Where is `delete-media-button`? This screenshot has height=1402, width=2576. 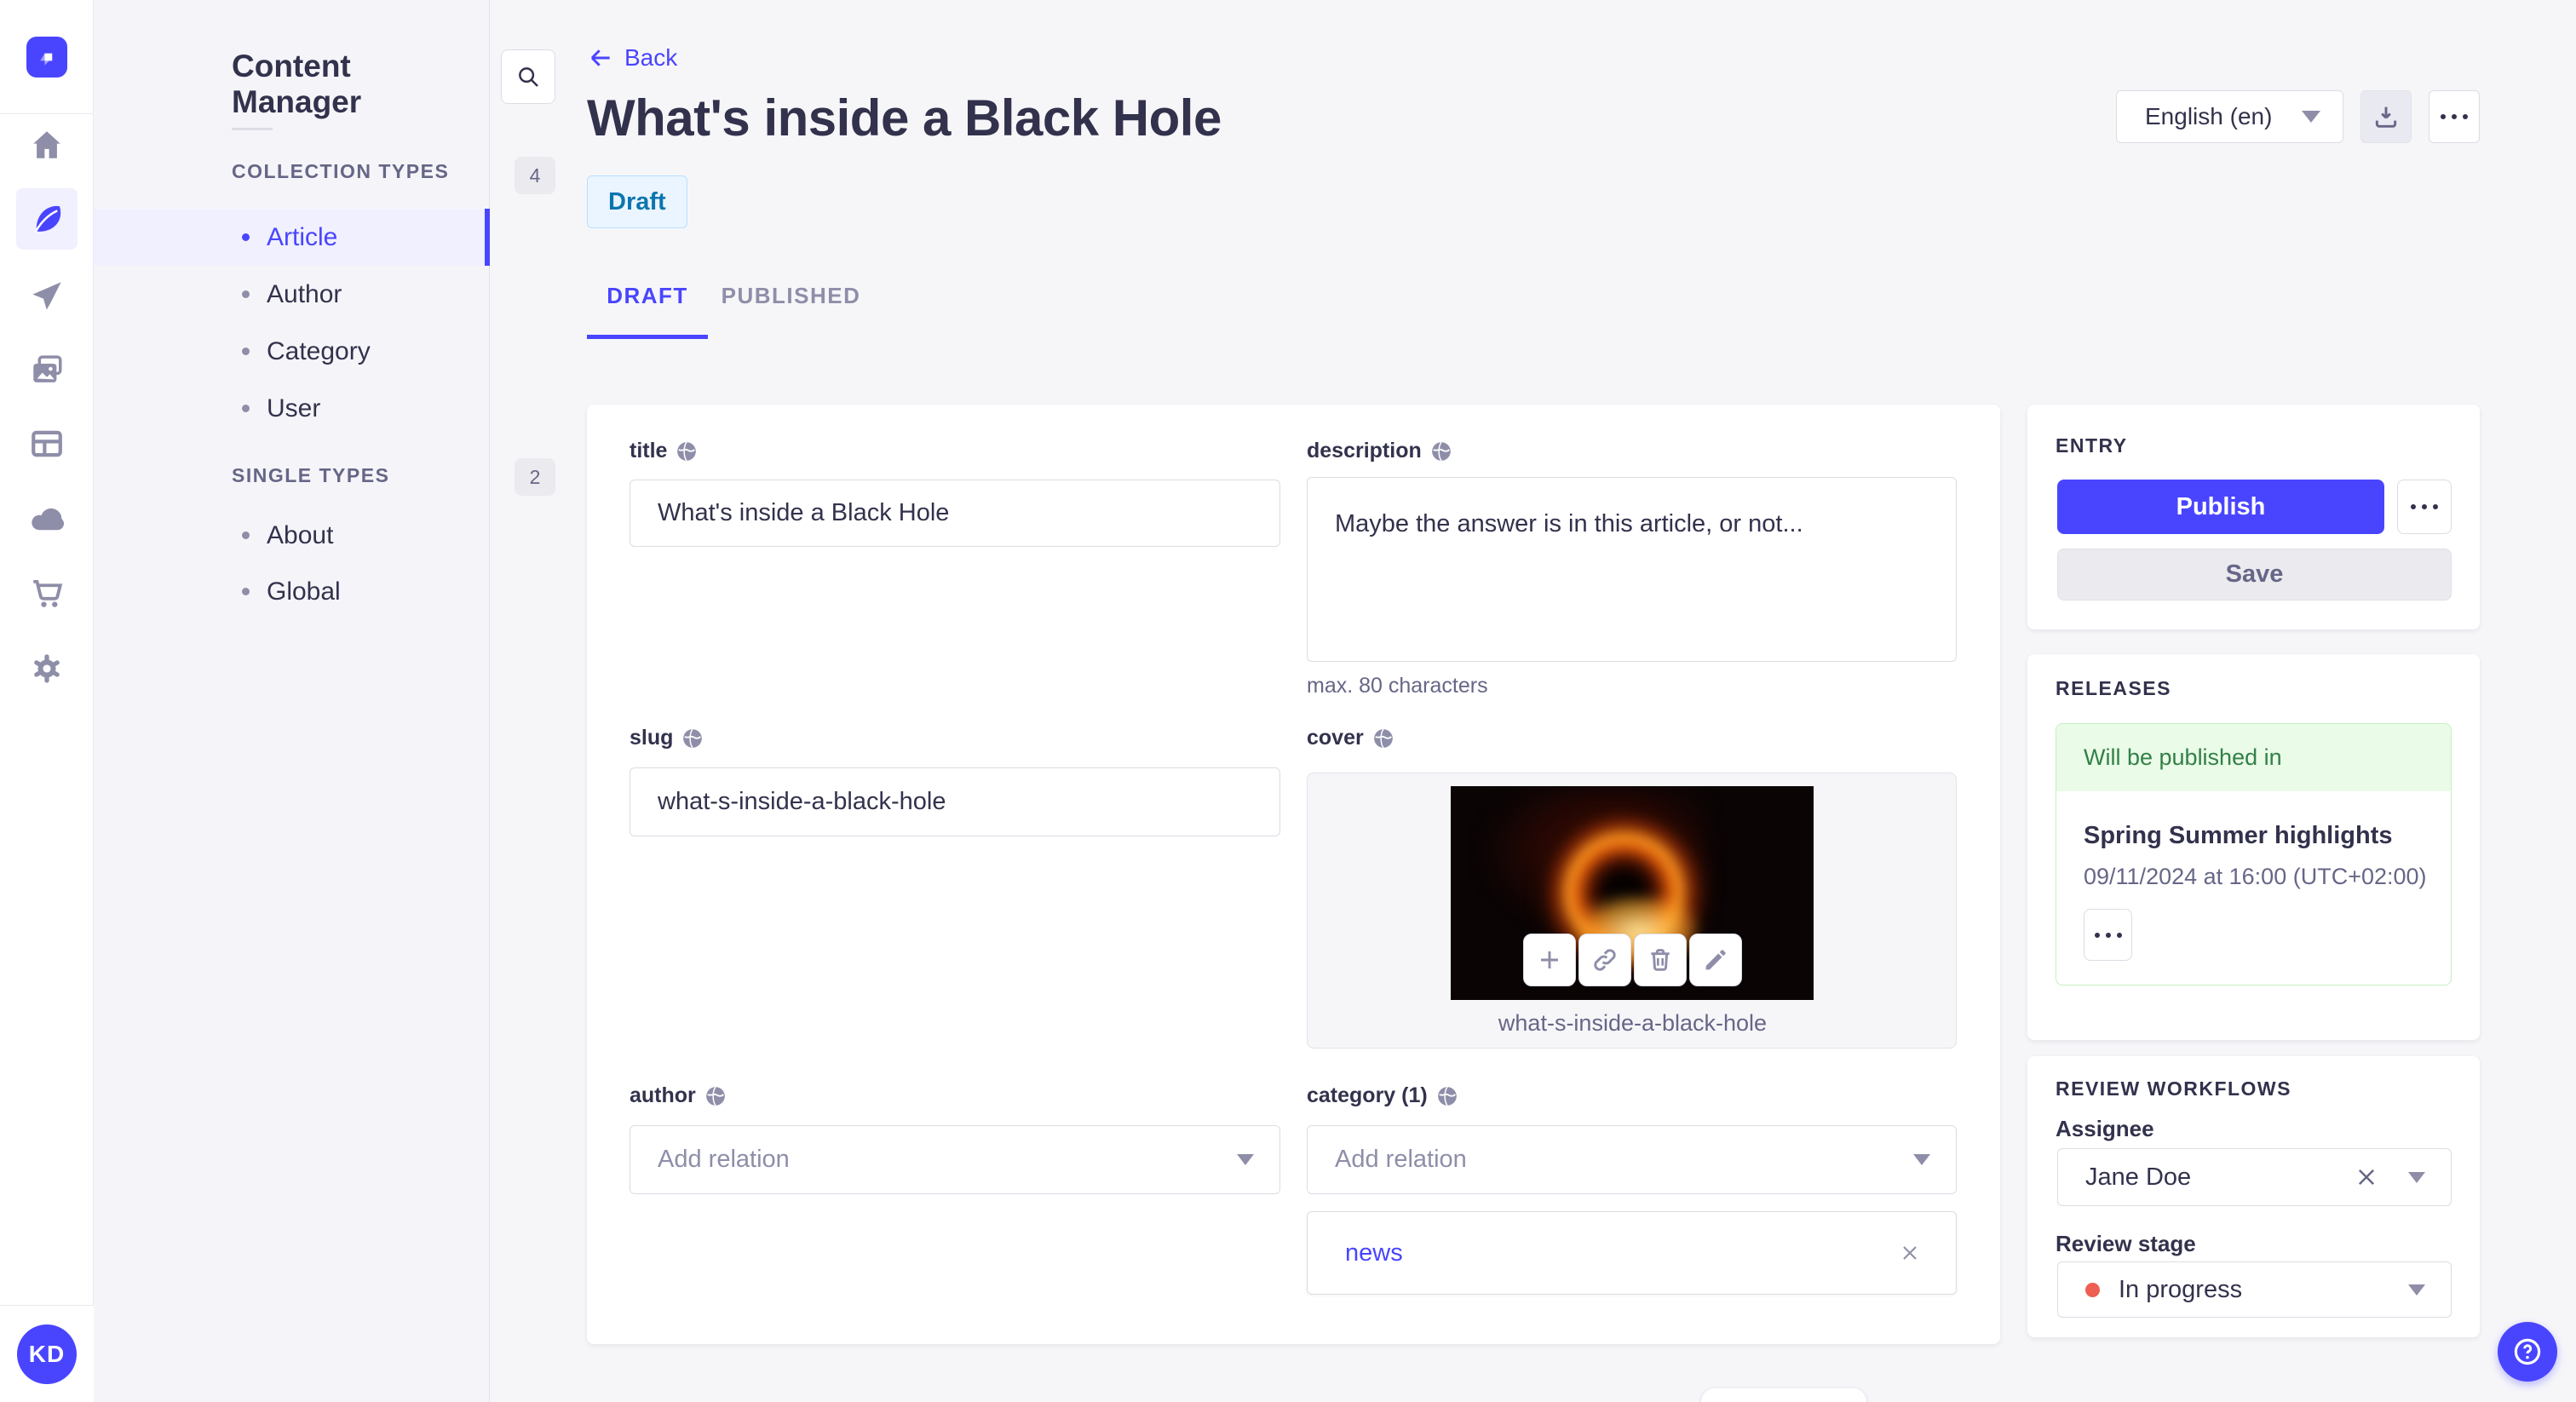
delete-media-button is located at coordinates (1660, 960).